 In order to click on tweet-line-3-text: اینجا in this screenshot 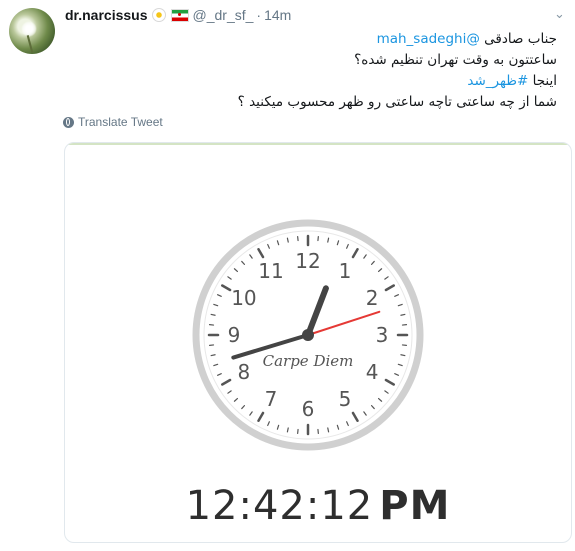, I will do `click(542, 81)`.